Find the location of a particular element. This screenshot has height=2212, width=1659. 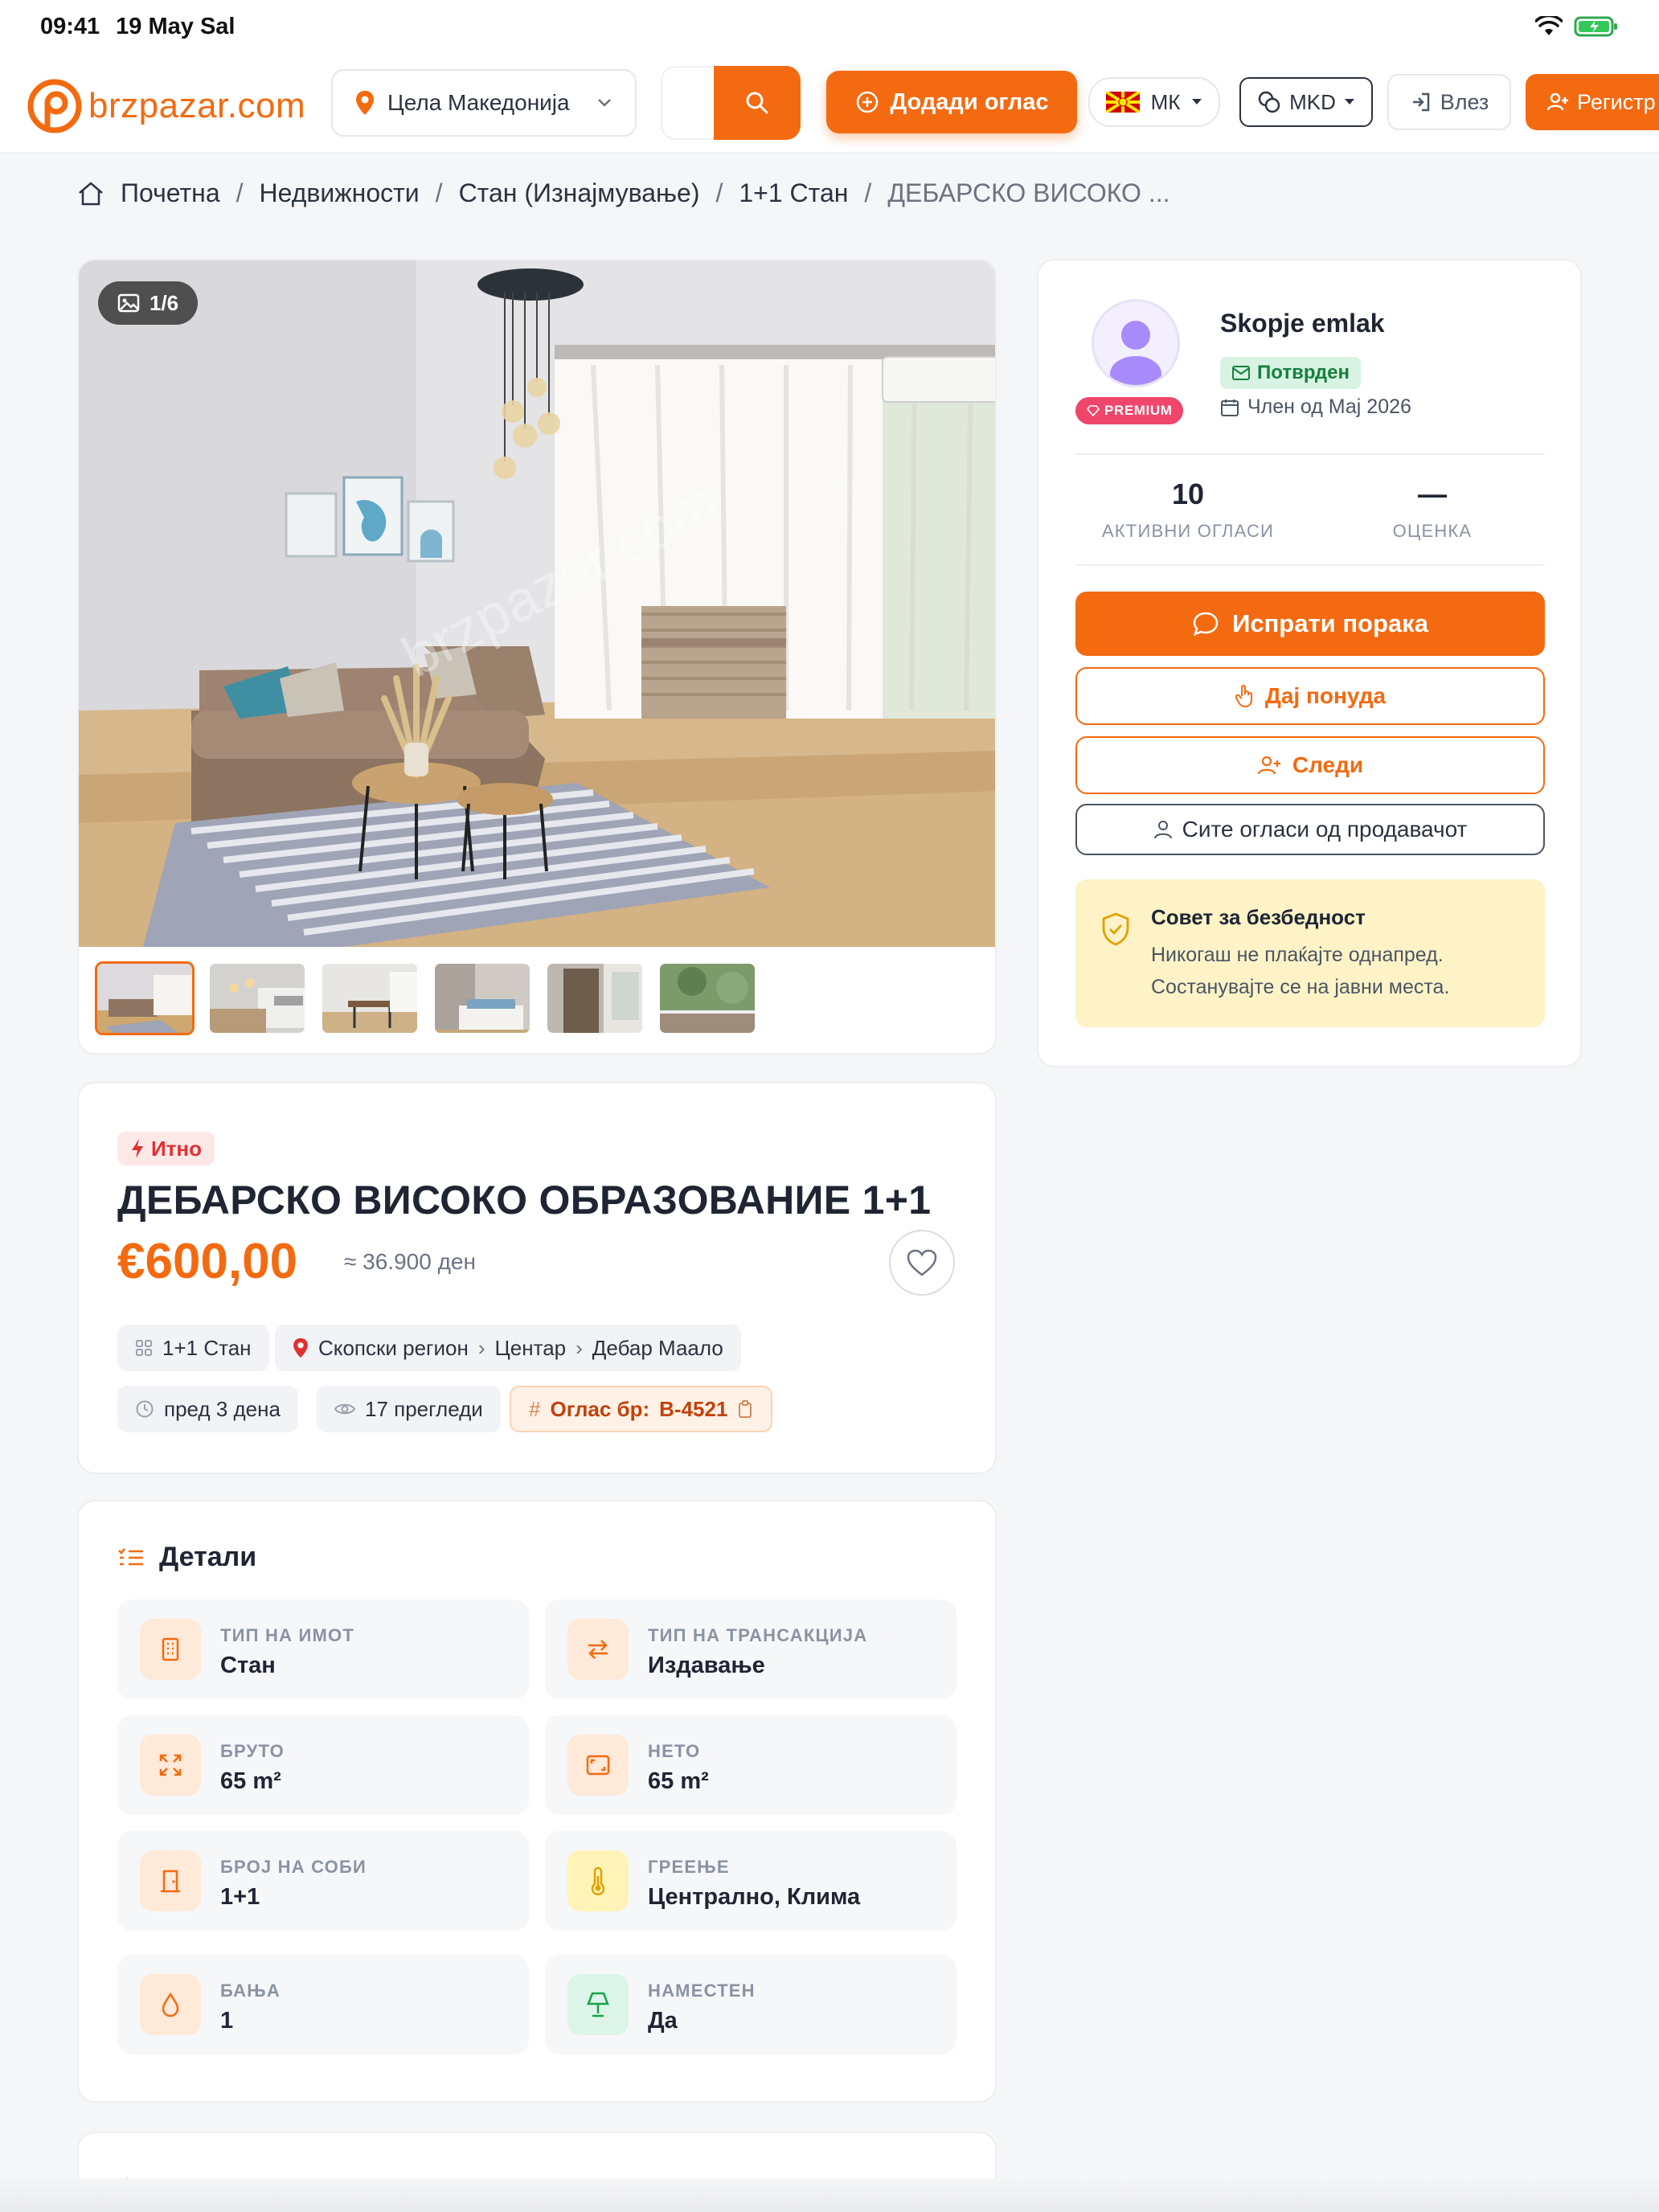

add-listing-label: Додади оглас is located at coordinates (970, 101).